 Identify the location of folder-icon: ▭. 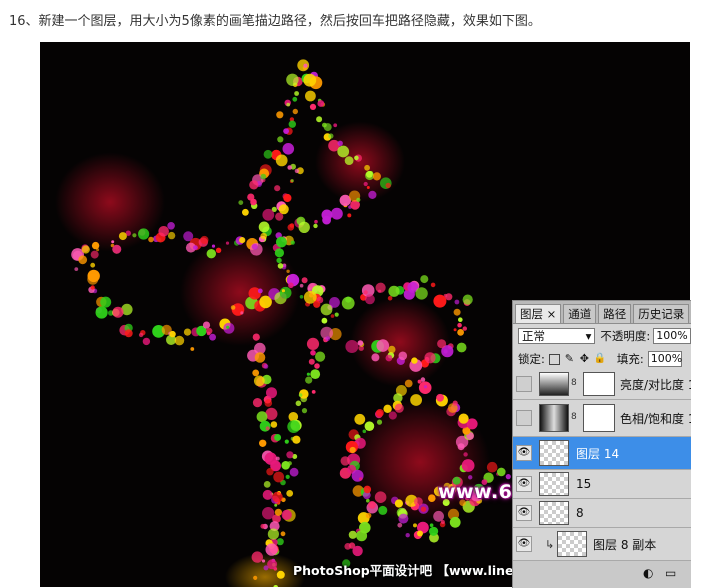
(670, 573).